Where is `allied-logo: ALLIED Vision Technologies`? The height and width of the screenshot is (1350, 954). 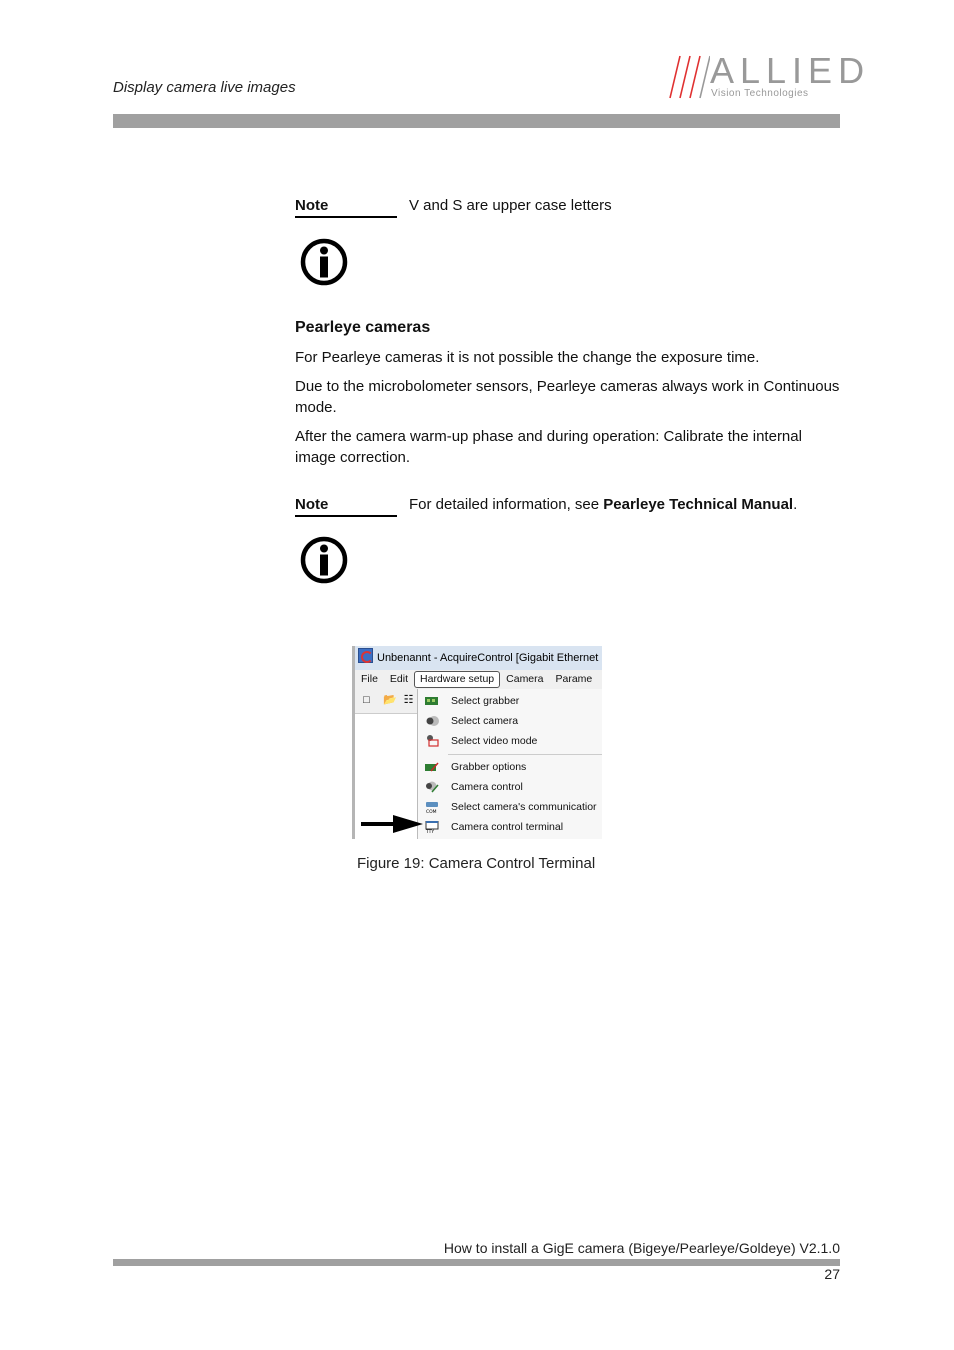
allied-logo: ALLIED Vision Technologies is located at coordinates (766, 75).